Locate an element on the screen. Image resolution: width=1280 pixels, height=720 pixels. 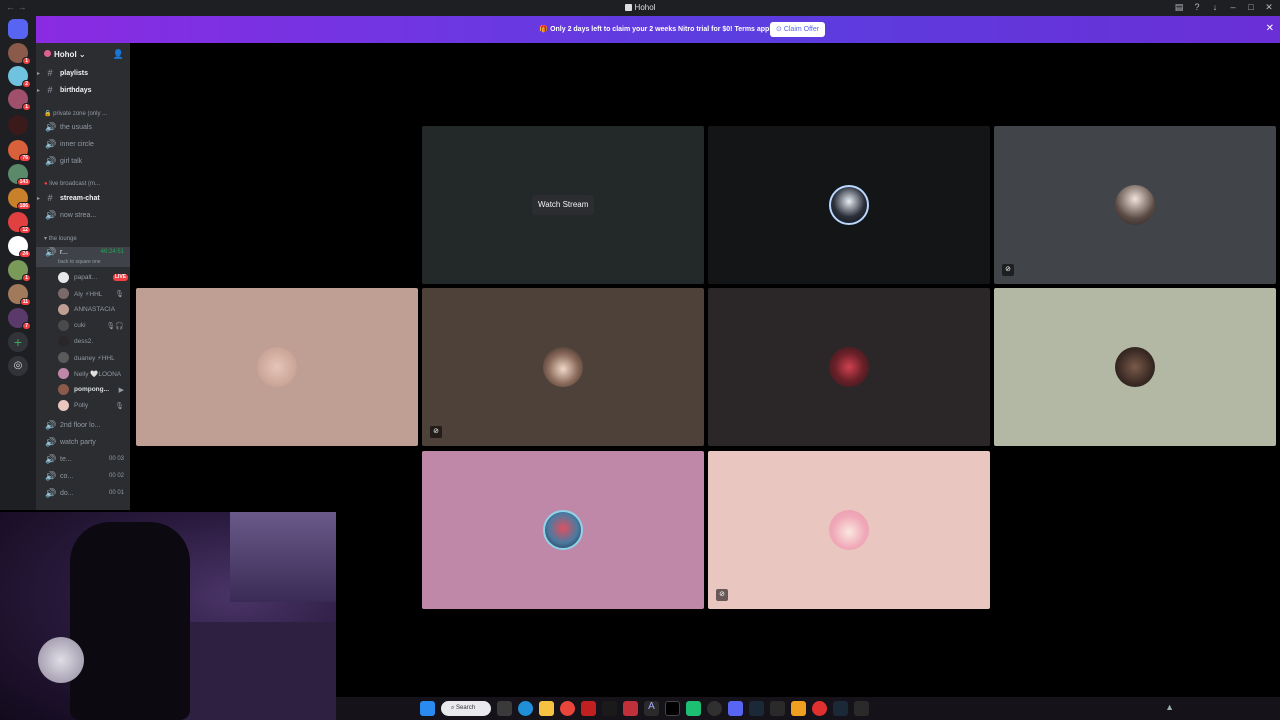
inbox-icon: ▤ is located at coordinates (1179, 7).